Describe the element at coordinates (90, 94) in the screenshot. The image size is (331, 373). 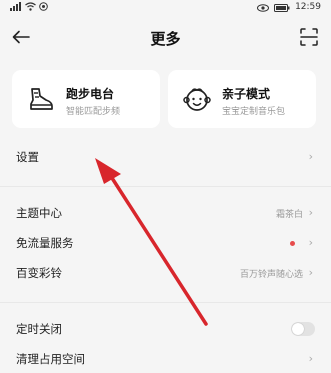
I see `card-title: 跑步电台` at that location.